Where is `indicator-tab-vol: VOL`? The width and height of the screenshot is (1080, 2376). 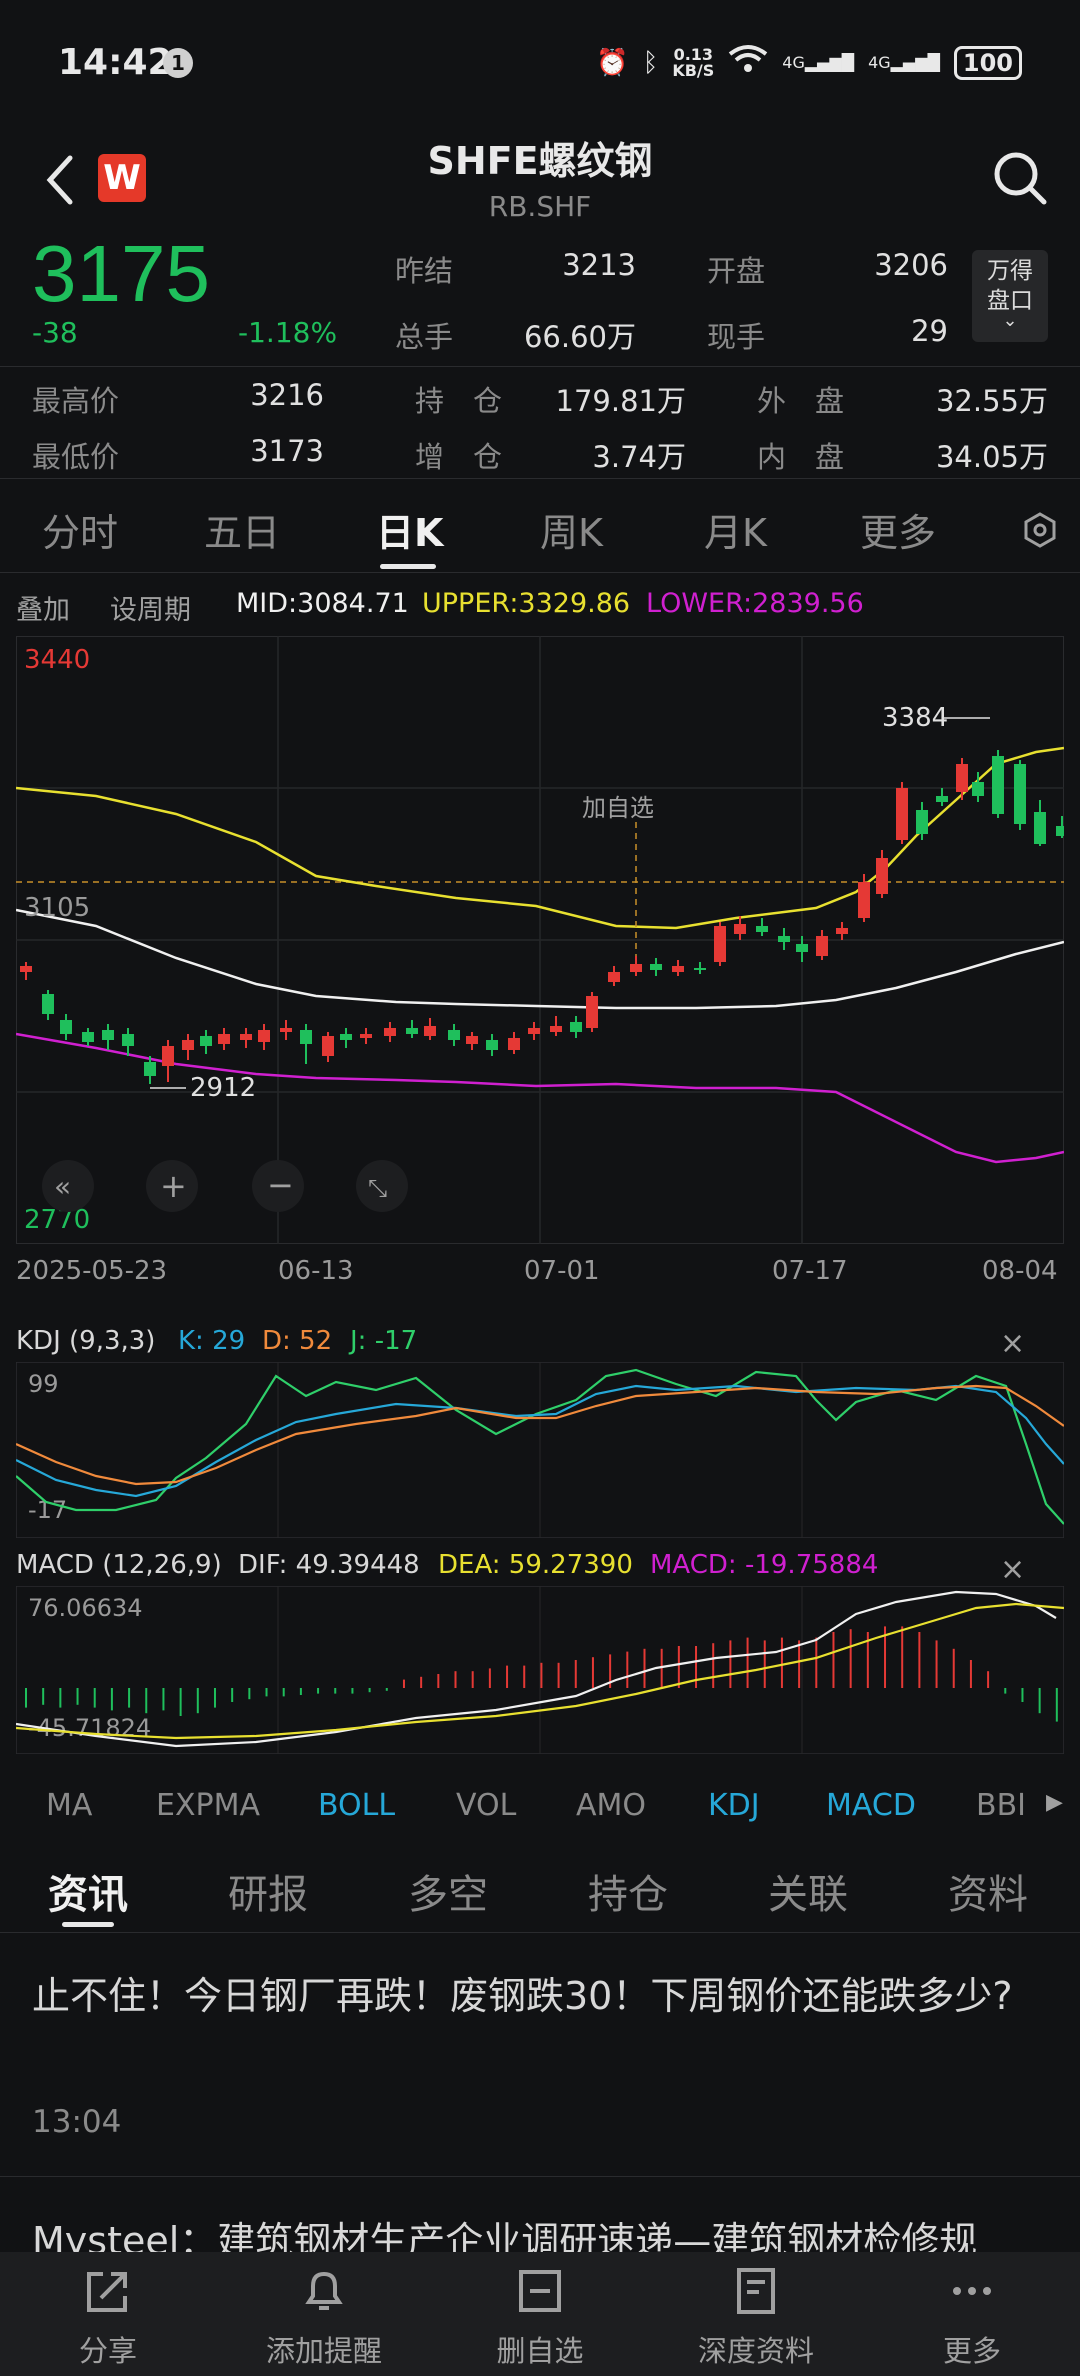
indicator-tab-vol: VOL is located at coordinates (486, 1805).